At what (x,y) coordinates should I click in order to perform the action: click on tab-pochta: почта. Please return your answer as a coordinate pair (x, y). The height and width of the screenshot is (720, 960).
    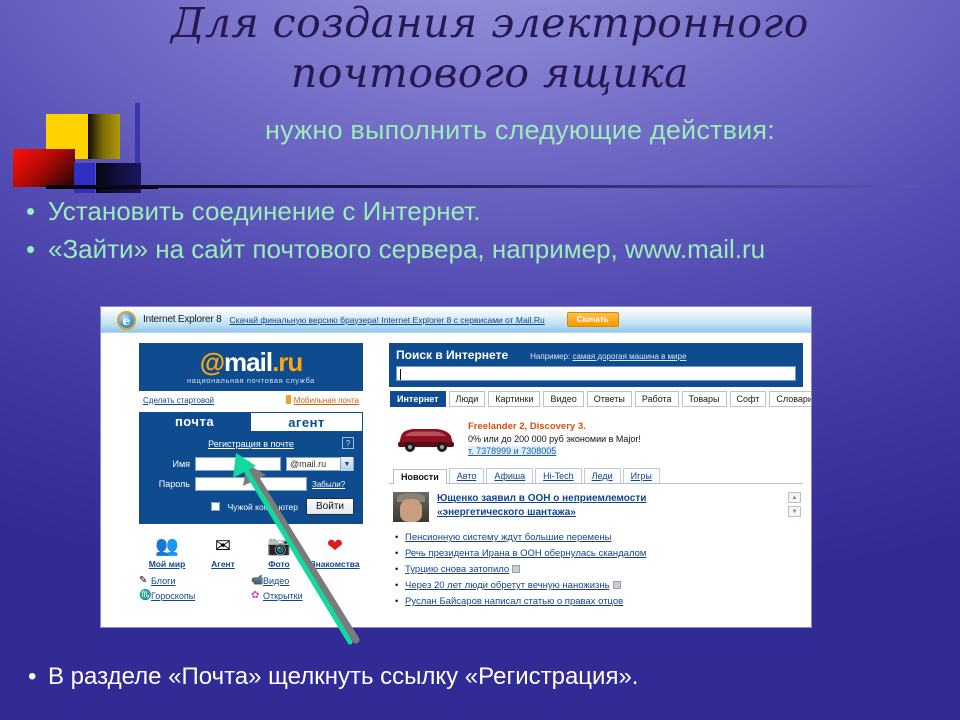
    Looking at the image, I should click on (194, 421).